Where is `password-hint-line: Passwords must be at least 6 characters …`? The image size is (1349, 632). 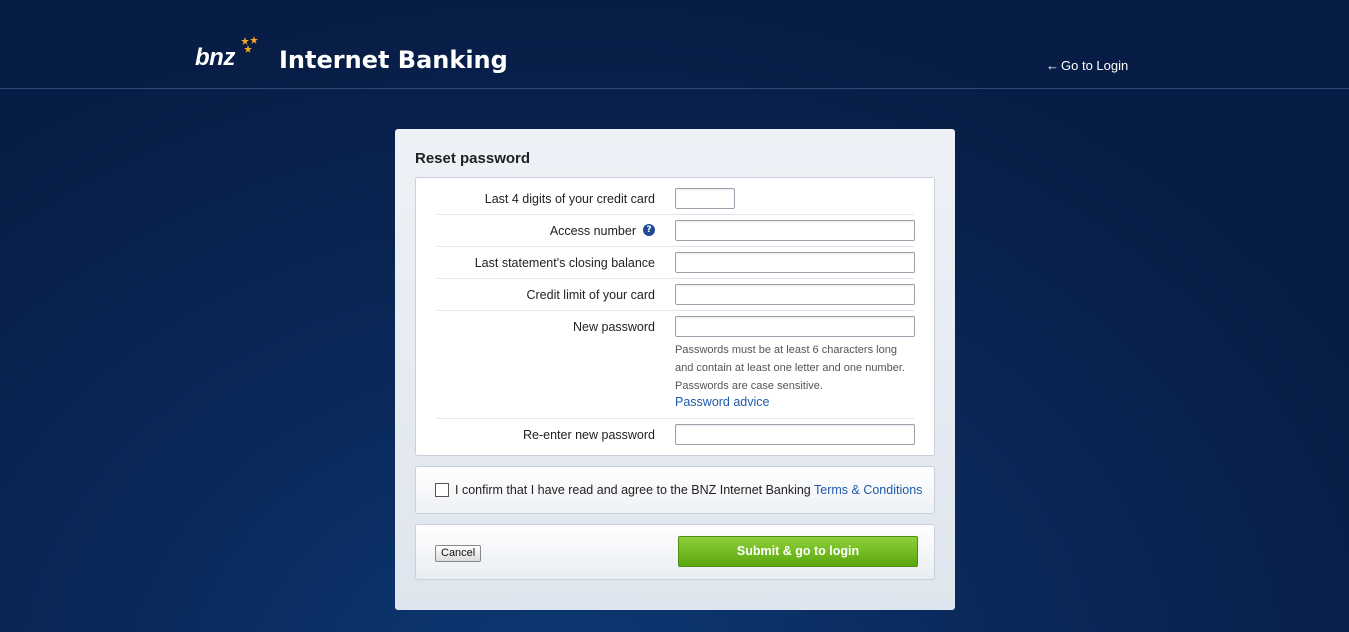 password-hint-line: Passwords must be at least 6 characters … is located at coordinates (786, 350).